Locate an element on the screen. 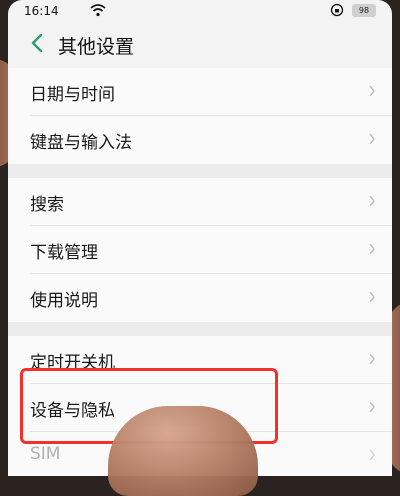  list-item-label: 日期与时间 is located at coordinates (72, 95).